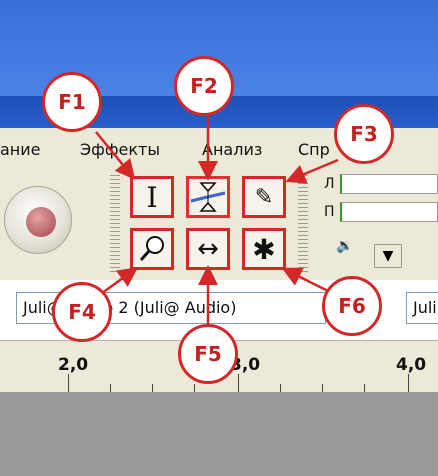  I want to click on selection-tool-button: I, so click(152, 197).